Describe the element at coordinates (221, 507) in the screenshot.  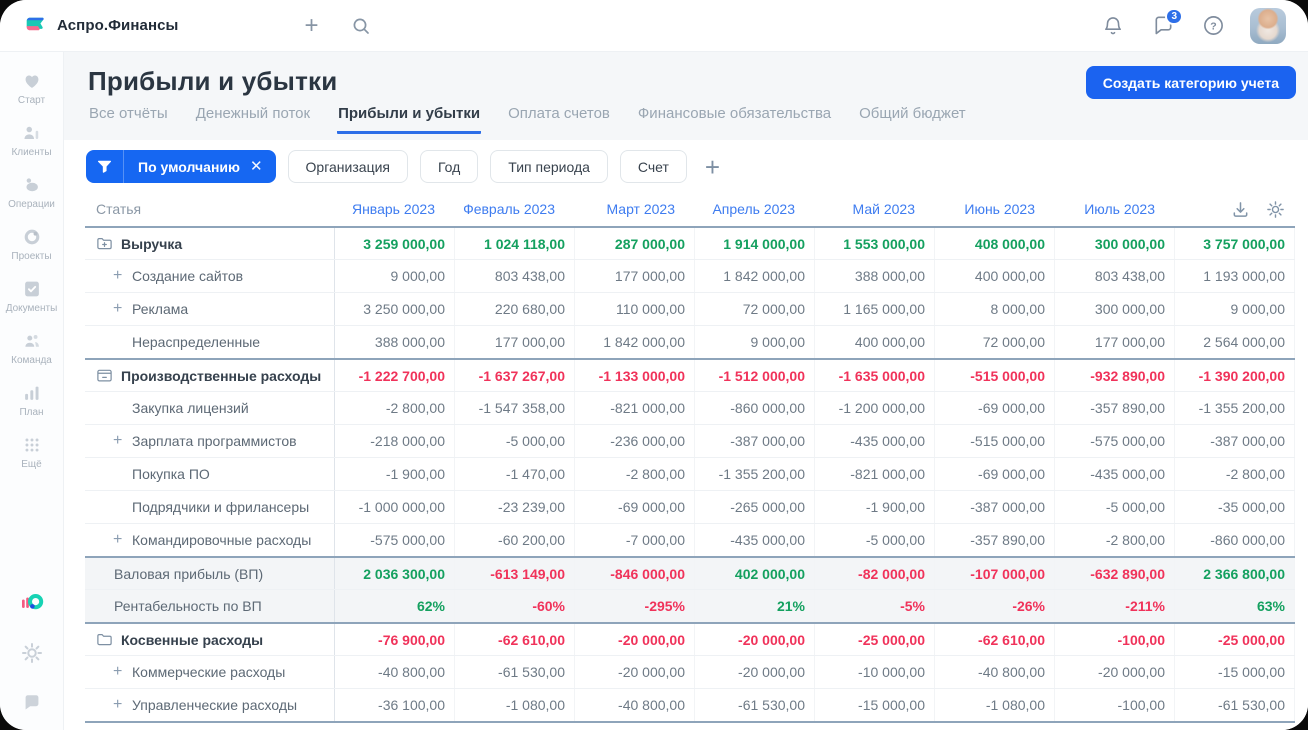
I see `row-label: Подрядчики и фрилансеры` at that location.